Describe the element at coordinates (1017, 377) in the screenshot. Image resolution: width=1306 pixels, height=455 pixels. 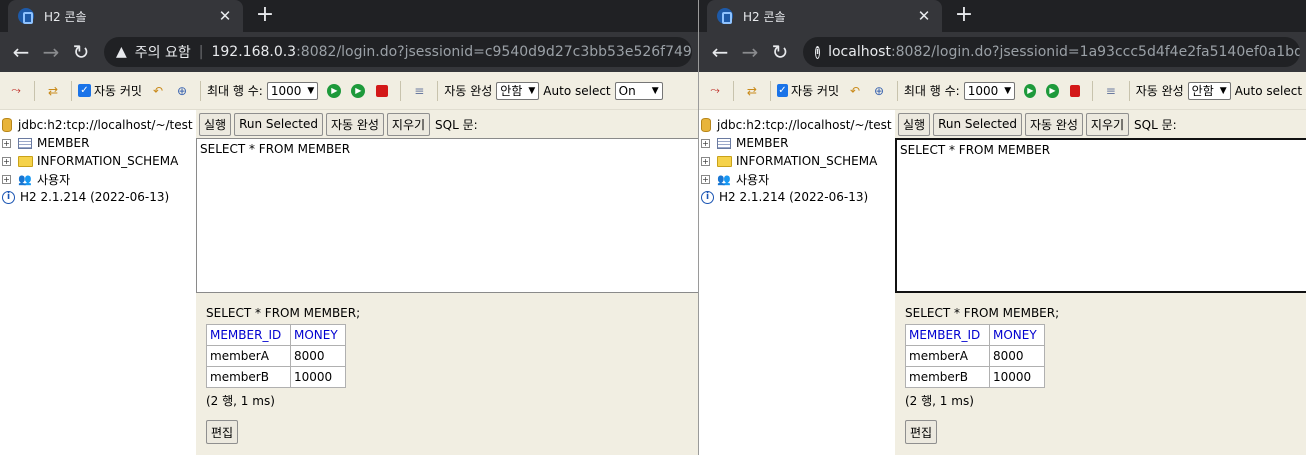
I see `table-cell: 10000` at that location.